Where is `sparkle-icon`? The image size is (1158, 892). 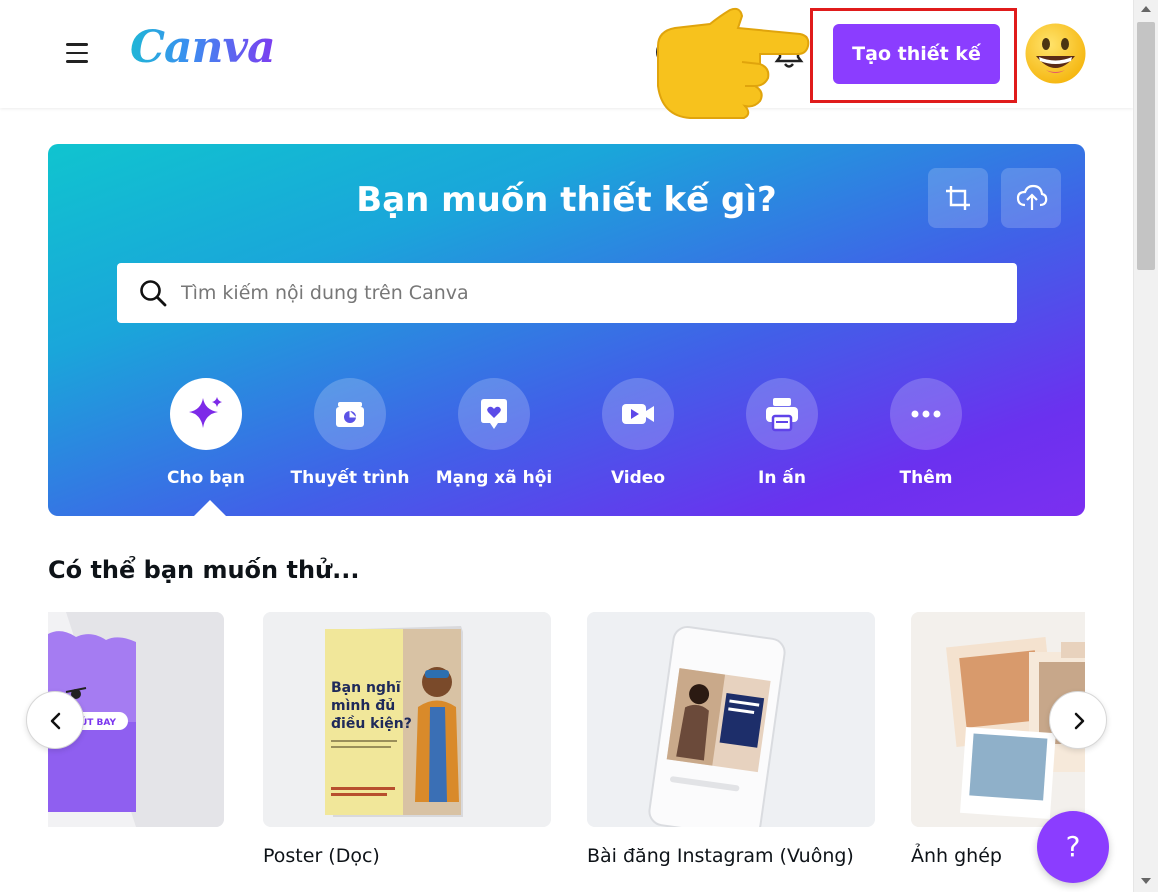 sparkle-icon is located at coordinates (205, 412).